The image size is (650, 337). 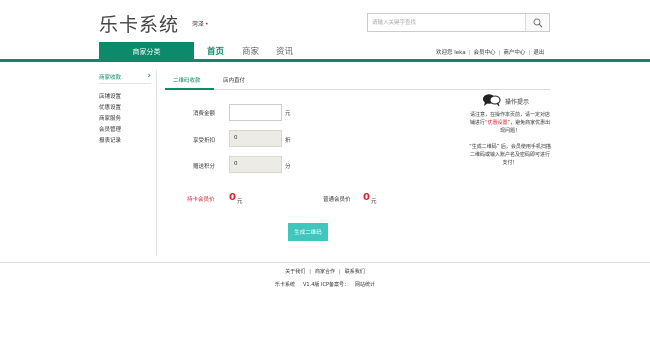 I want to click on points-label: 赠送积分, so click(x=204, y=167).